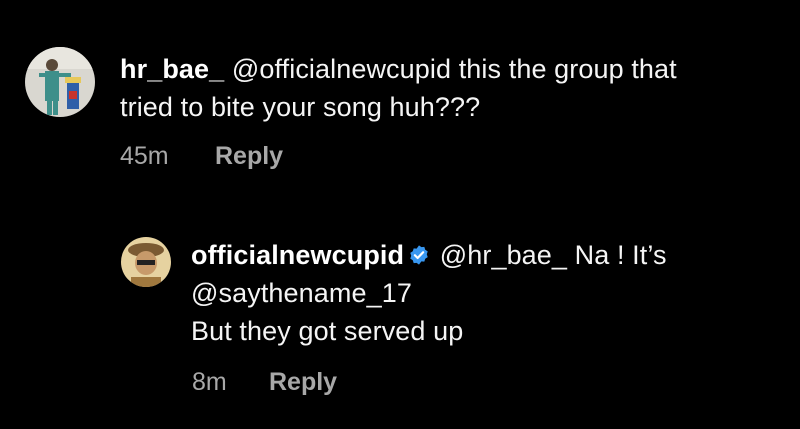 The height and width of the screenshot is (429, 800). I want to click on verified-badge-icon, so click(419, 255).